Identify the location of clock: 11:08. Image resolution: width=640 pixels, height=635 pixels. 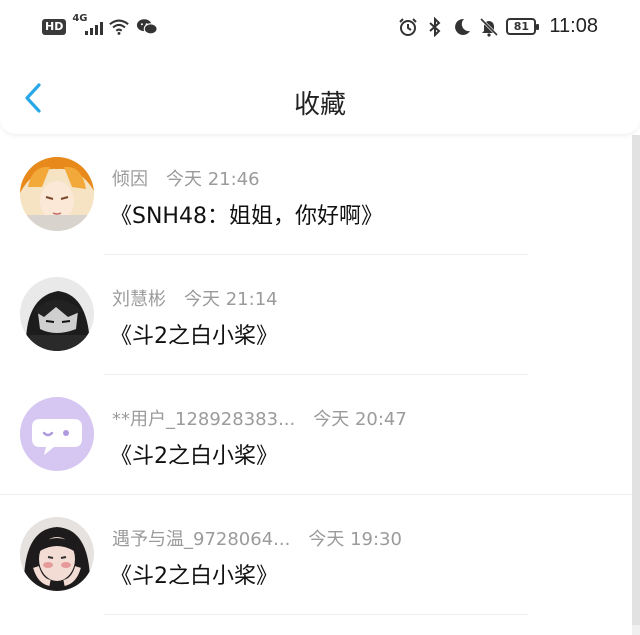
(573, 26).